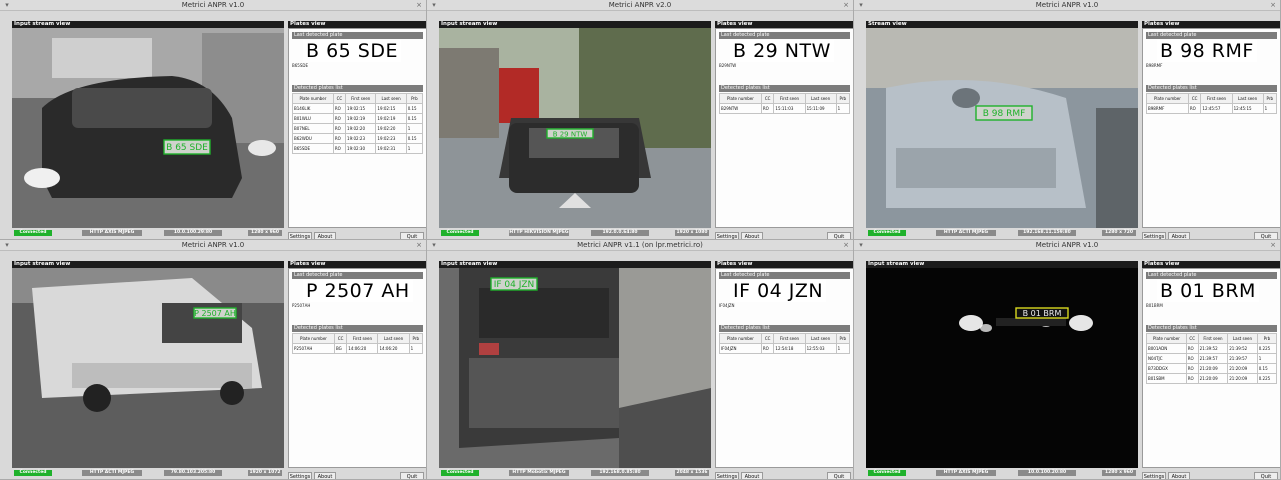 This screenshot has height=480, width=1281. I want to click on table-row: IF04JZN RO 12:54:18 12:55:03 1, so click(785, 348).